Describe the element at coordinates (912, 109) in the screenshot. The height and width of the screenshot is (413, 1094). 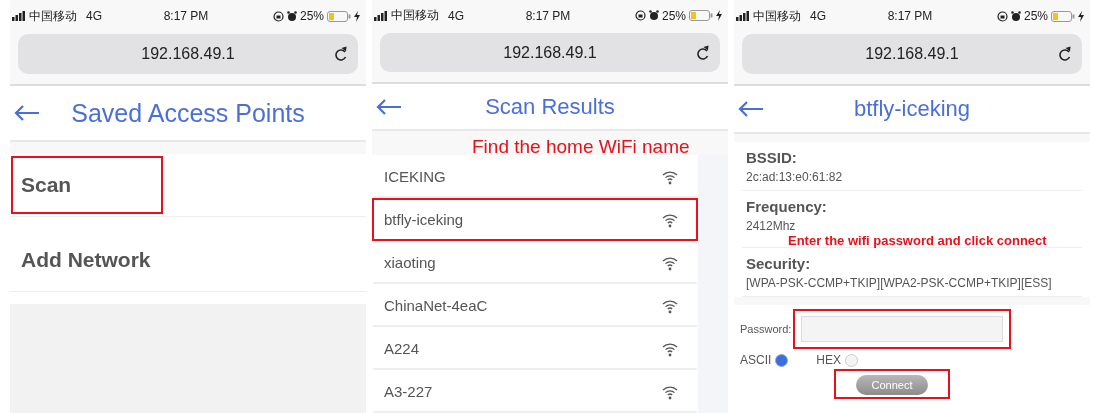
I see `page-title: btfly-iceking` at that location.